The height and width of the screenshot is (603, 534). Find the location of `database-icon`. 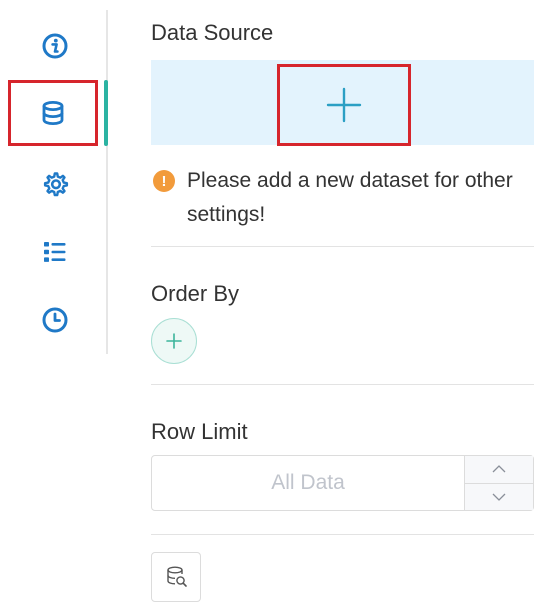

database-icon is located at coordinates (53, 113).